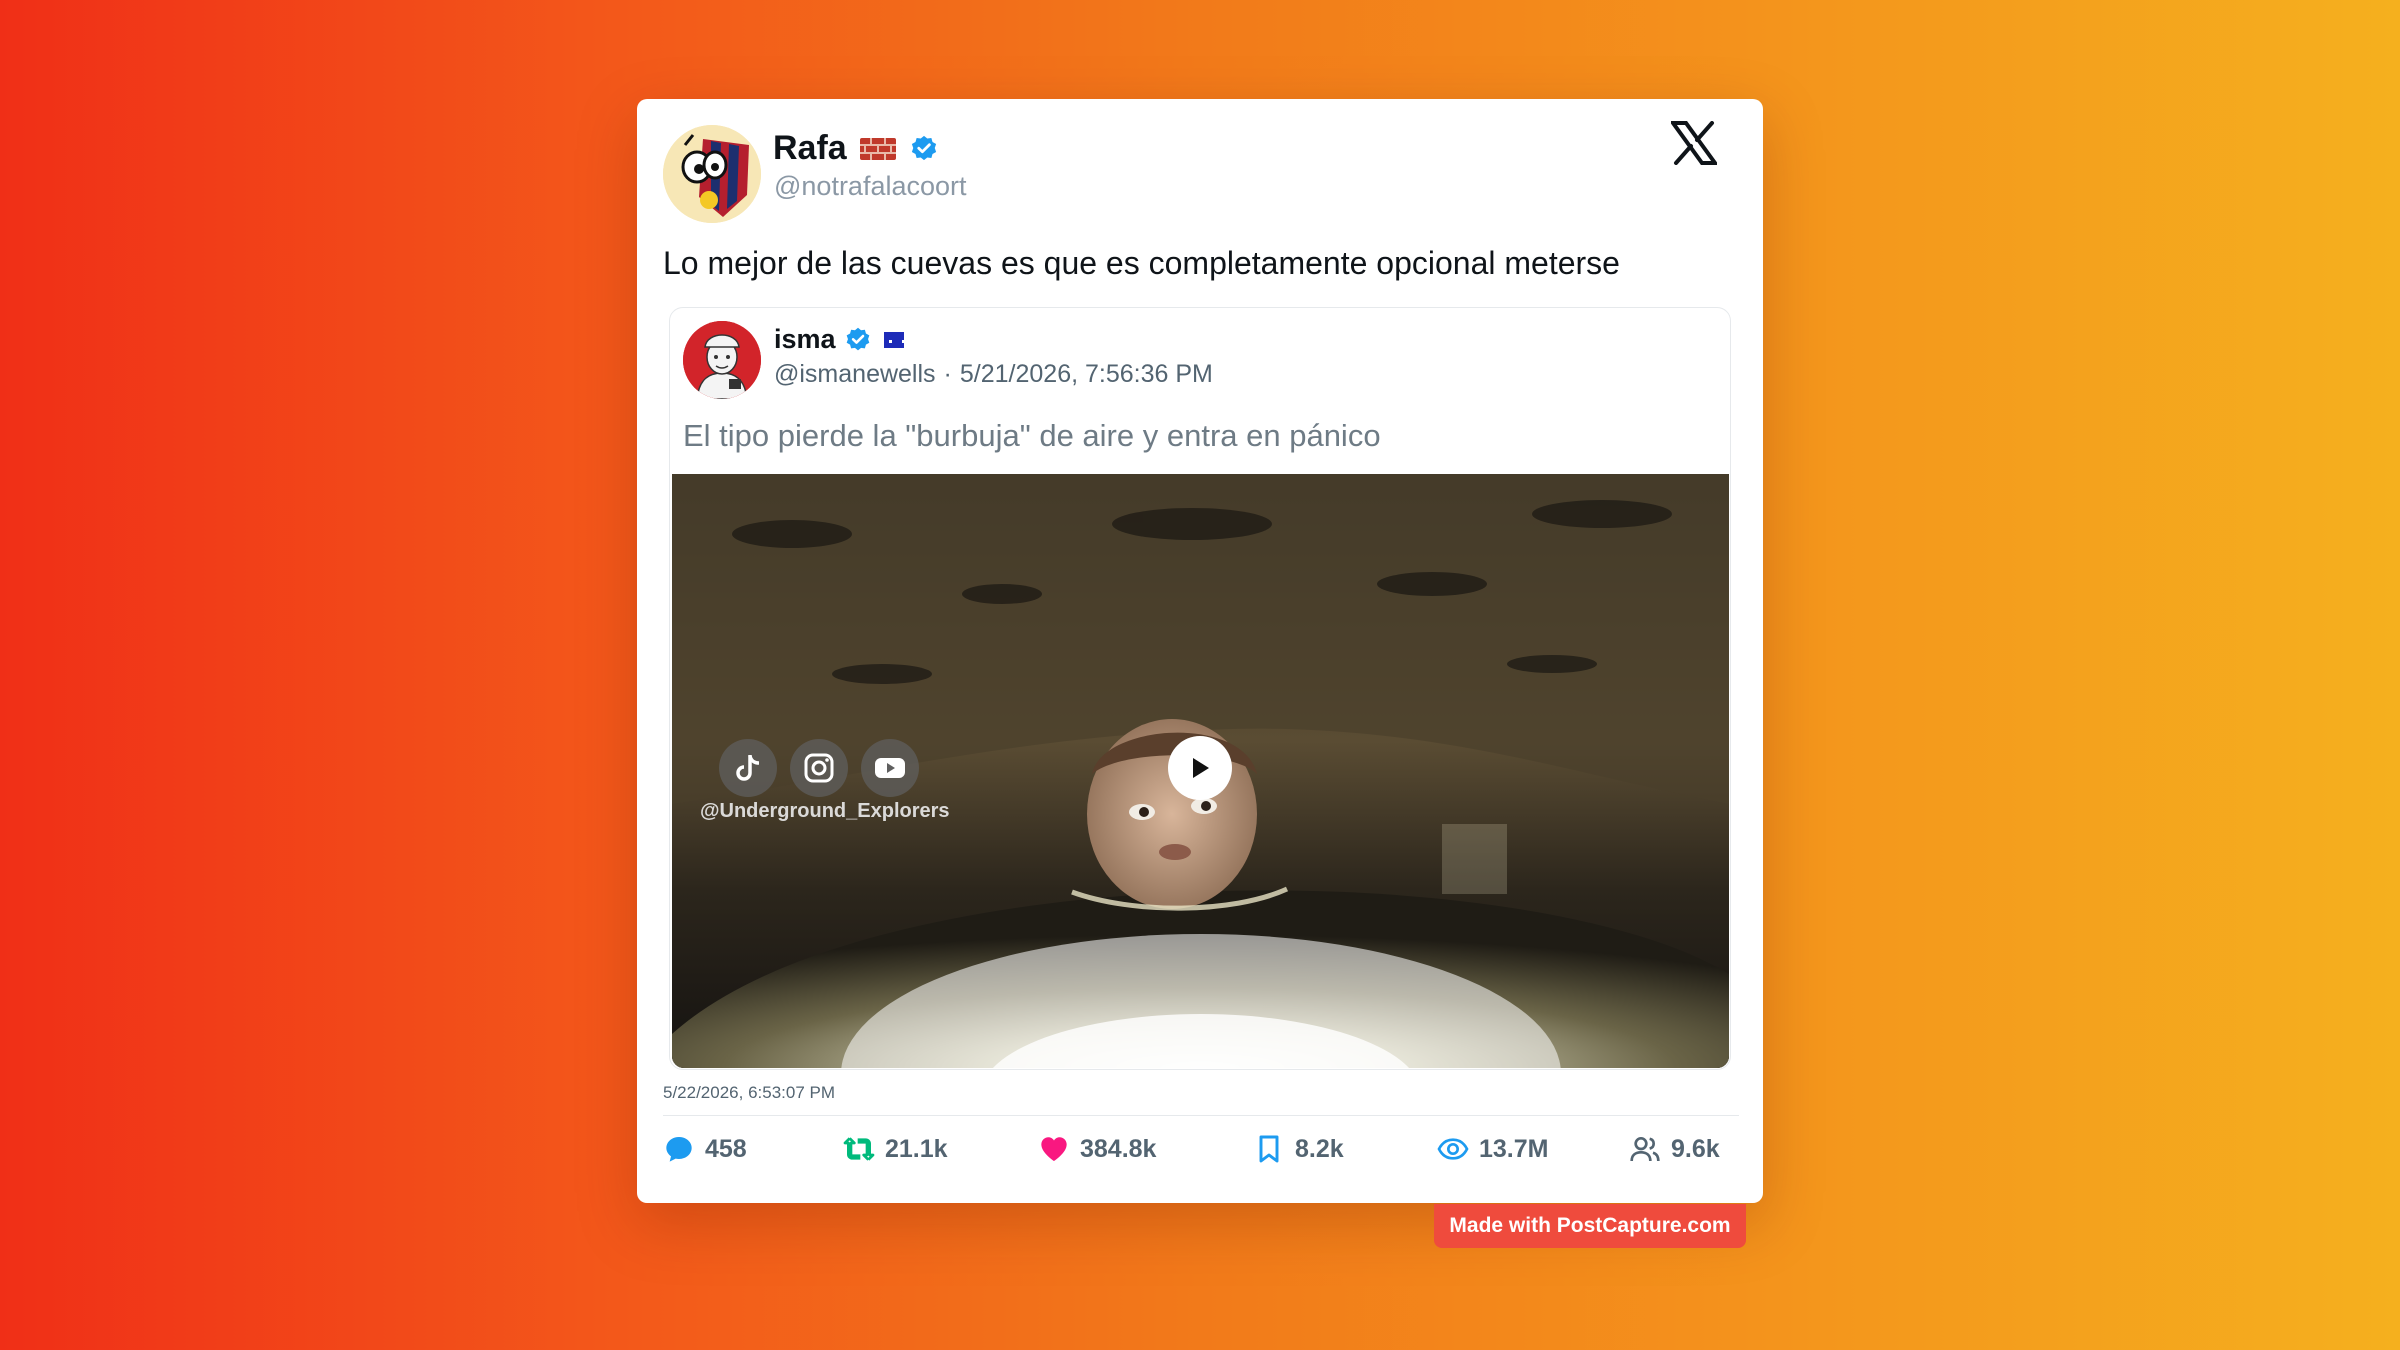  What do you see at coordinates (870, 186) in the screenshot?
I see `author-handle: @notrafalacoort` at bounding box center [870, 186].